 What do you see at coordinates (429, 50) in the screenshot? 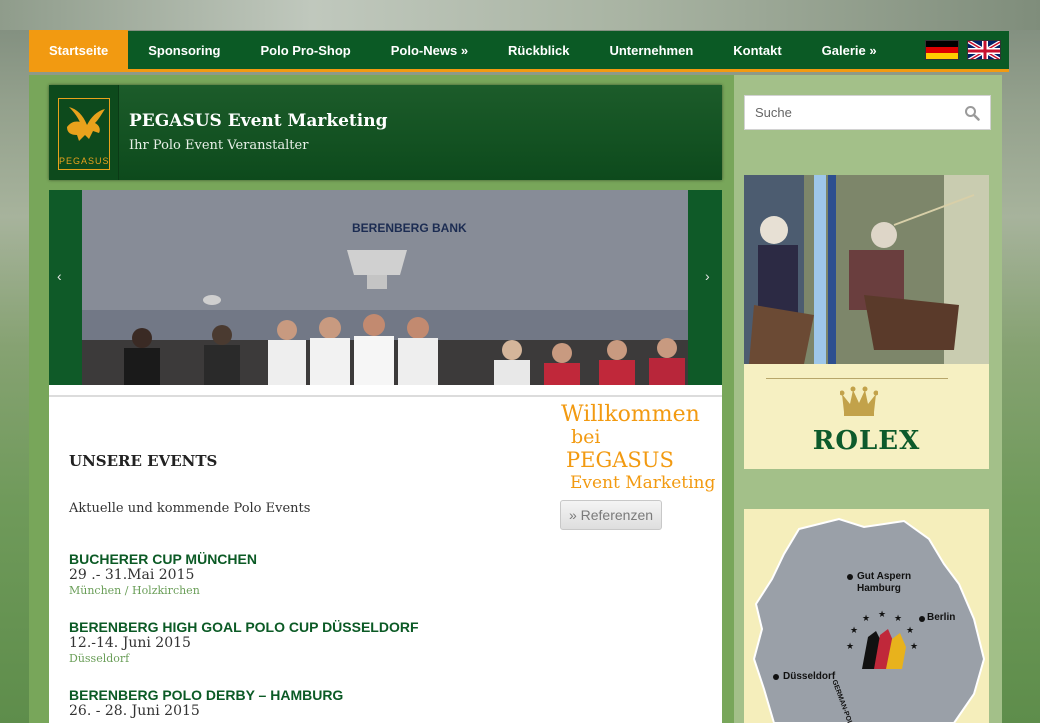
I see `nav-item-polo-news: Polo-News »` at bounding box center [429, 50].